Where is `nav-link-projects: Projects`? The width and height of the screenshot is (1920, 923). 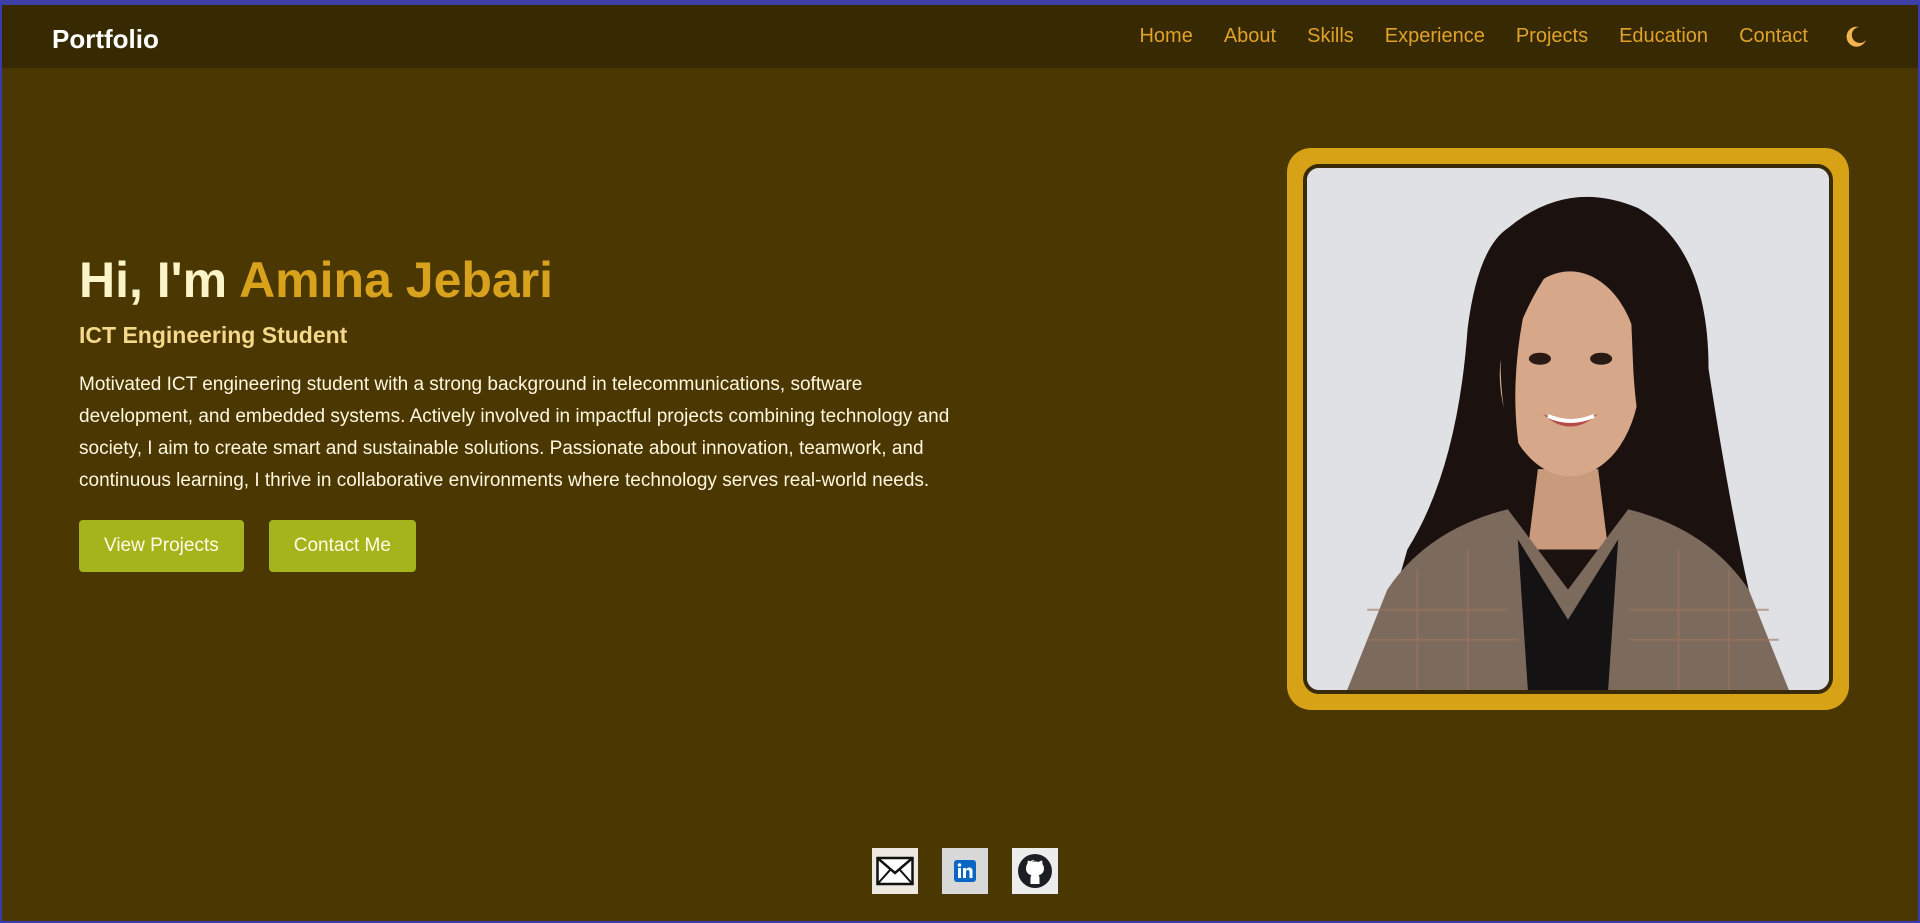
nav-link-projects: Projects is located at coordinates (1552, 36).